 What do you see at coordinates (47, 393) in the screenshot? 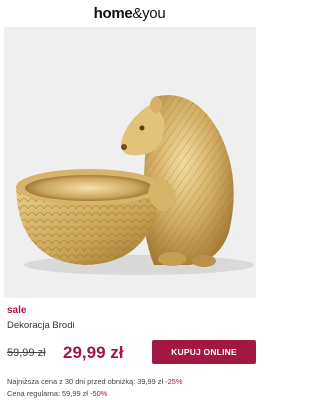
I see `regular-price-text: Cena regularna: 59,99 zł` at bounding box center [47, 393].